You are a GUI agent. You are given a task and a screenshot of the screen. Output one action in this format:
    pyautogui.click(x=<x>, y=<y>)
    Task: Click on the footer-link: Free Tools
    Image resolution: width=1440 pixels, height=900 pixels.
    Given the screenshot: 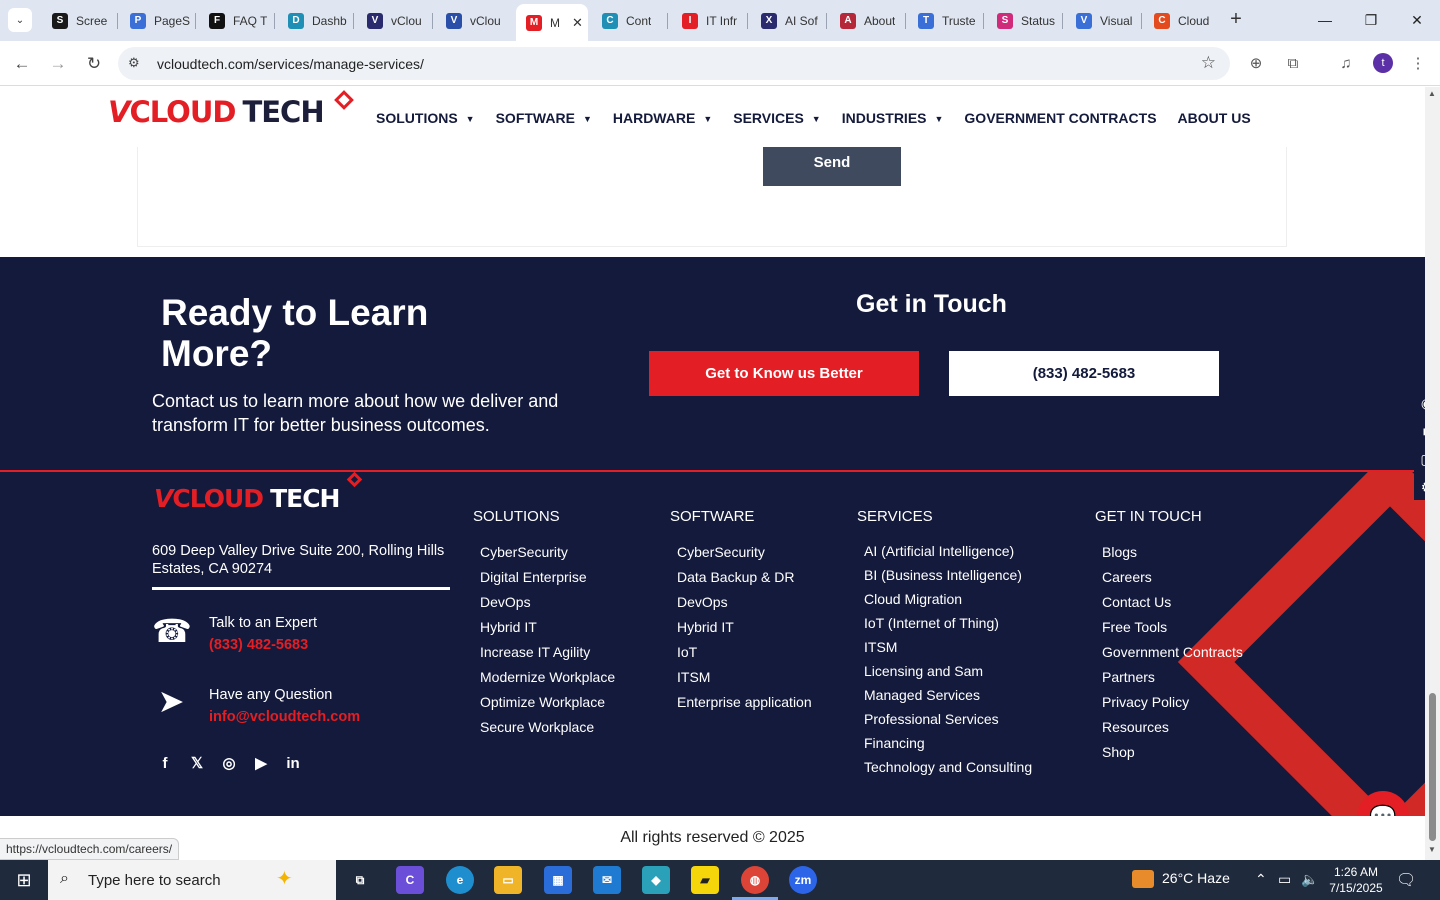 What is the action you would take?
    pyautogui.click(x=1172, y=629)
    